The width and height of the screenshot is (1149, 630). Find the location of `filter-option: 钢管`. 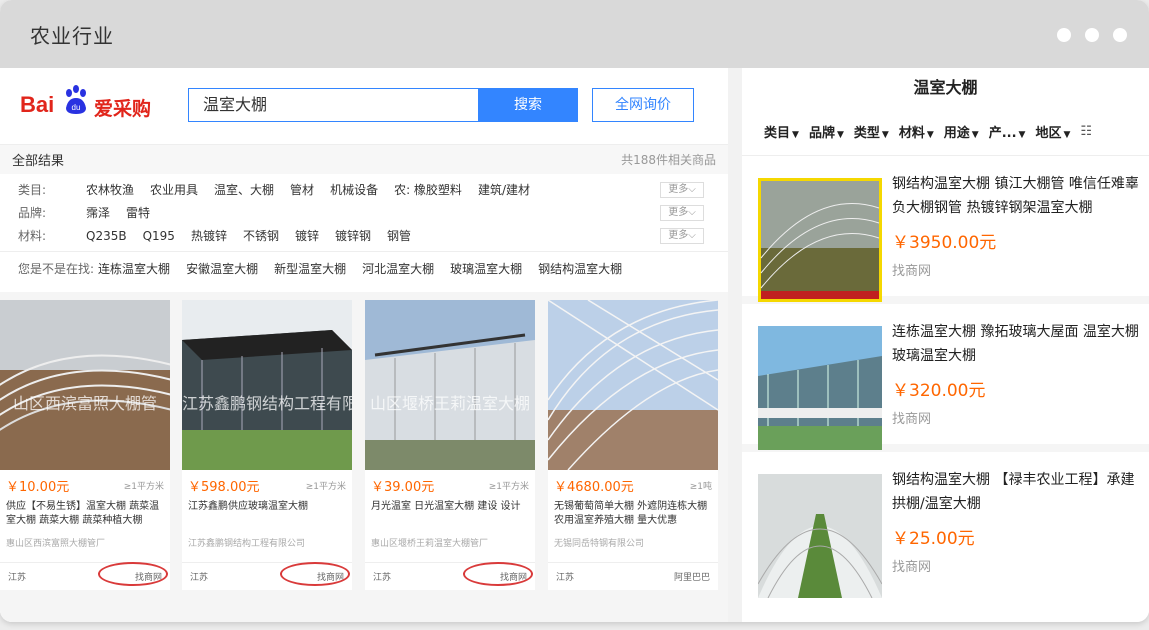

filter-option: 钢管 is located at coordinates (399, 235).